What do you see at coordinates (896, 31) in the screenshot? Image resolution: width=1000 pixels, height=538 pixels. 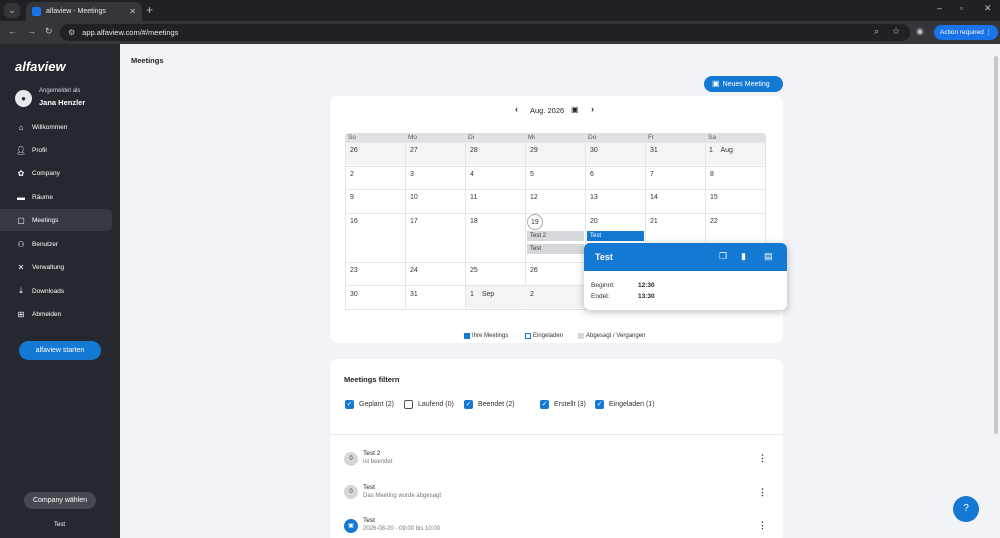 I see `bookmark-star-icon: ☆` at bounding box center [896, 31].